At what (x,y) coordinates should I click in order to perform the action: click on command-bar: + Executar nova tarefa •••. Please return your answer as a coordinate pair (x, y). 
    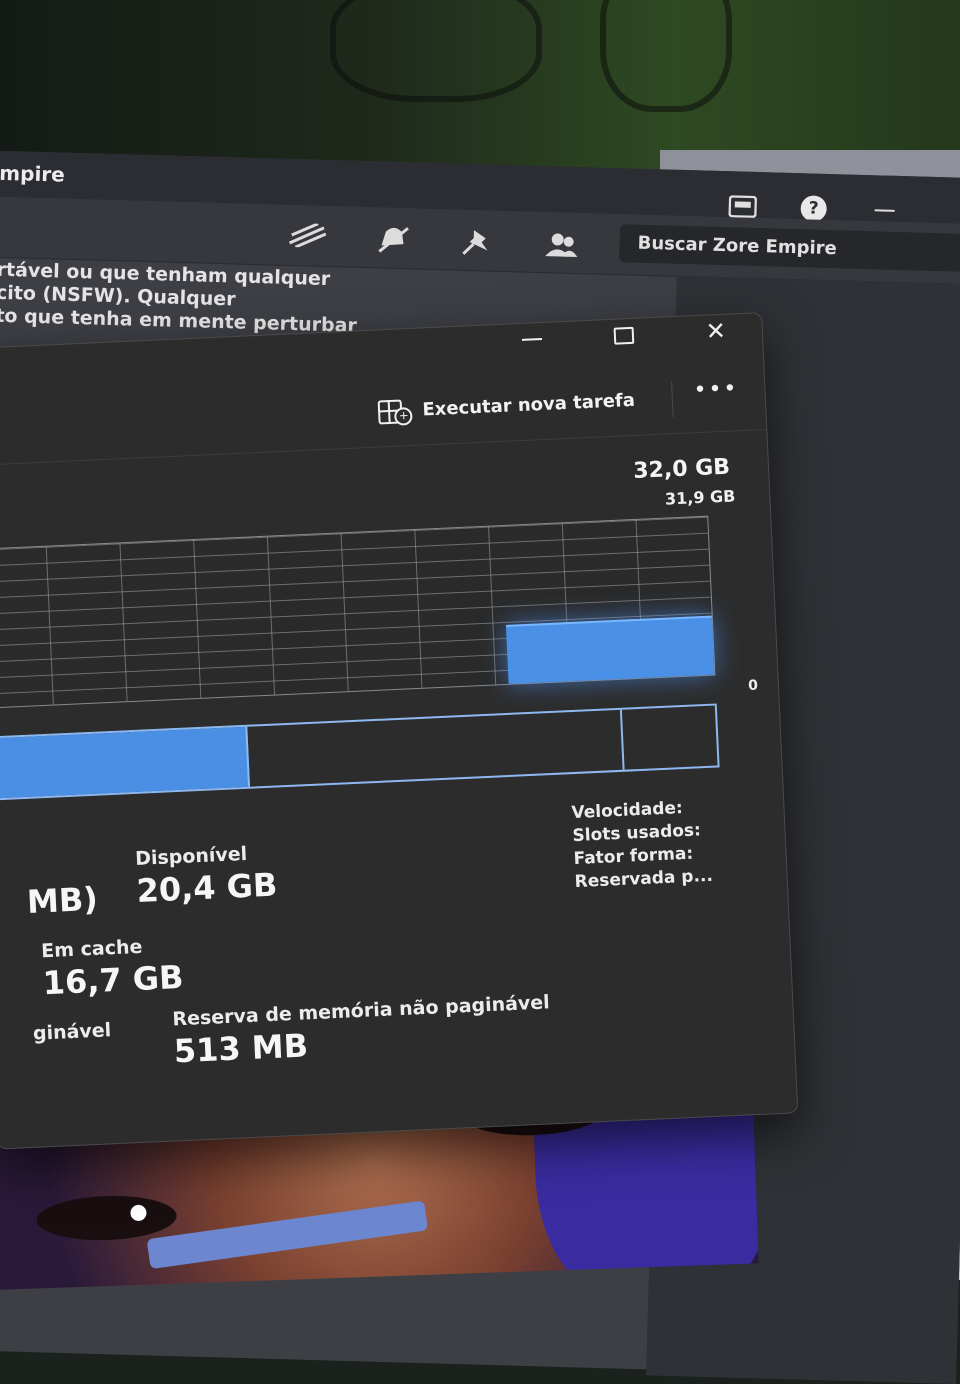
    Looking at the image, I should click on (383, 417).